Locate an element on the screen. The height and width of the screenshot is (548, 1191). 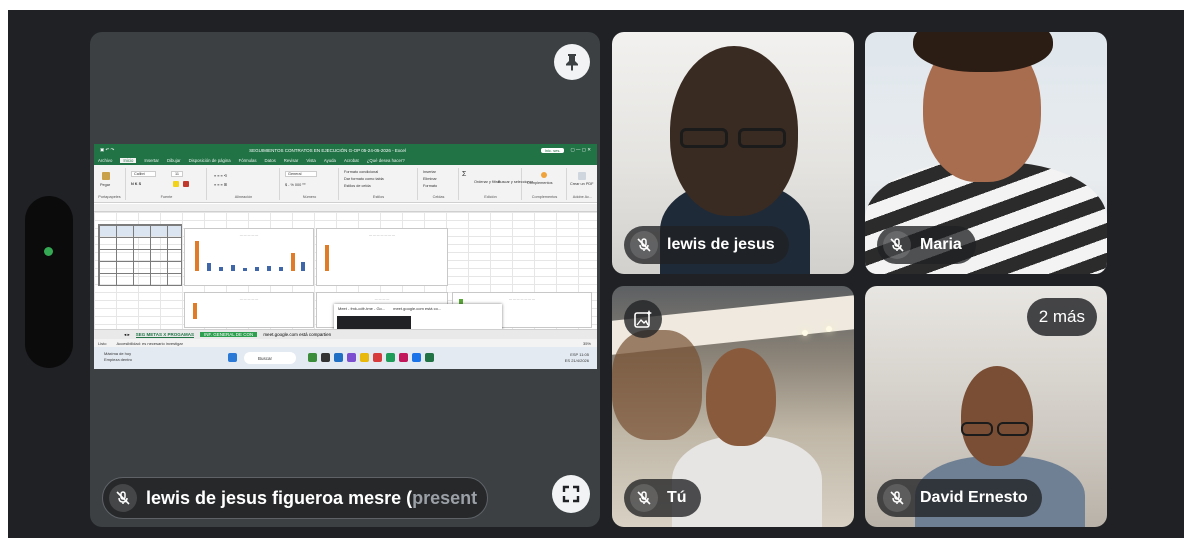
cond-format-label: Formato condicional is located at coordinates (361, 172).